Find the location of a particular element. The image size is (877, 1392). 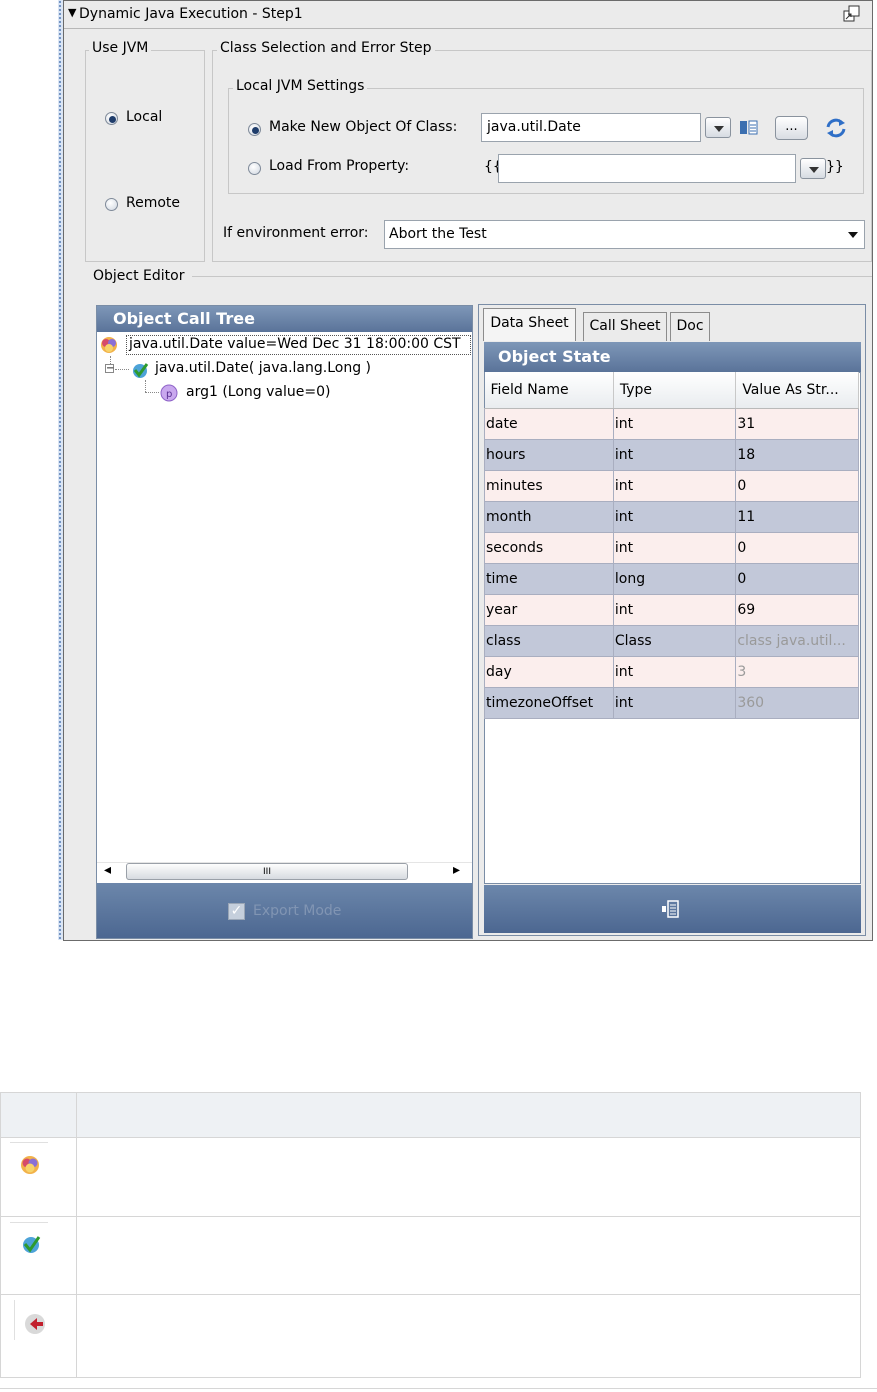

field-name-cell: date is located at coordinates (549, 424).